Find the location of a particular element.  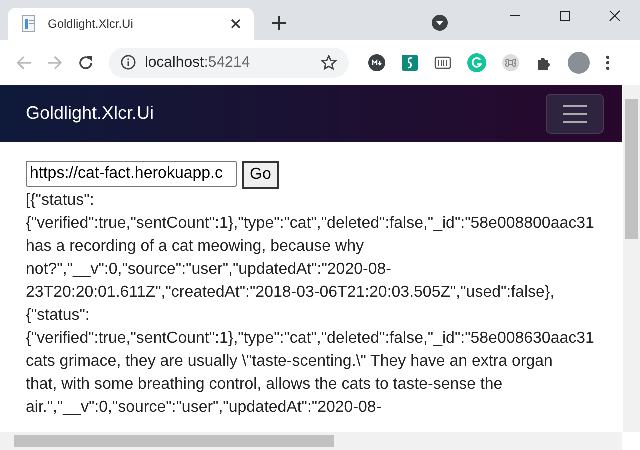

avatar-circle is located at coordinates (579, 63).